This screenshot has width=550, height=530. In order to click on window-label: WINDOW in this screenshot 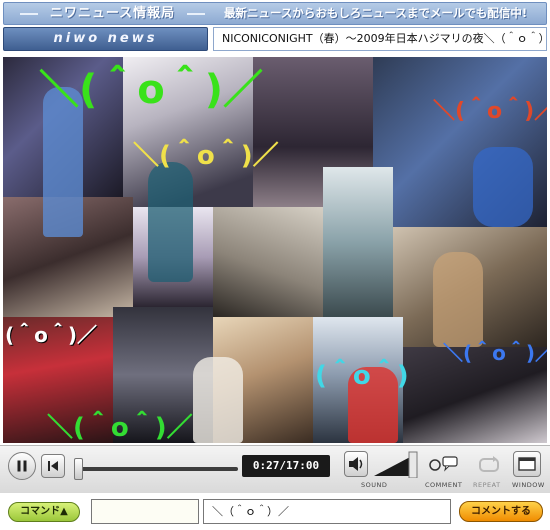, I will do `click(528, 485)`.